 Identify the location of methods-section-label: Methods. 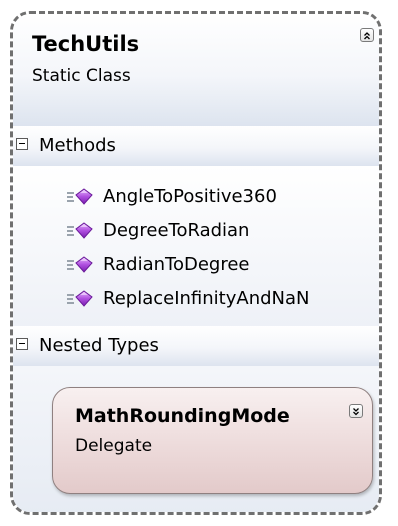
(77, 145).